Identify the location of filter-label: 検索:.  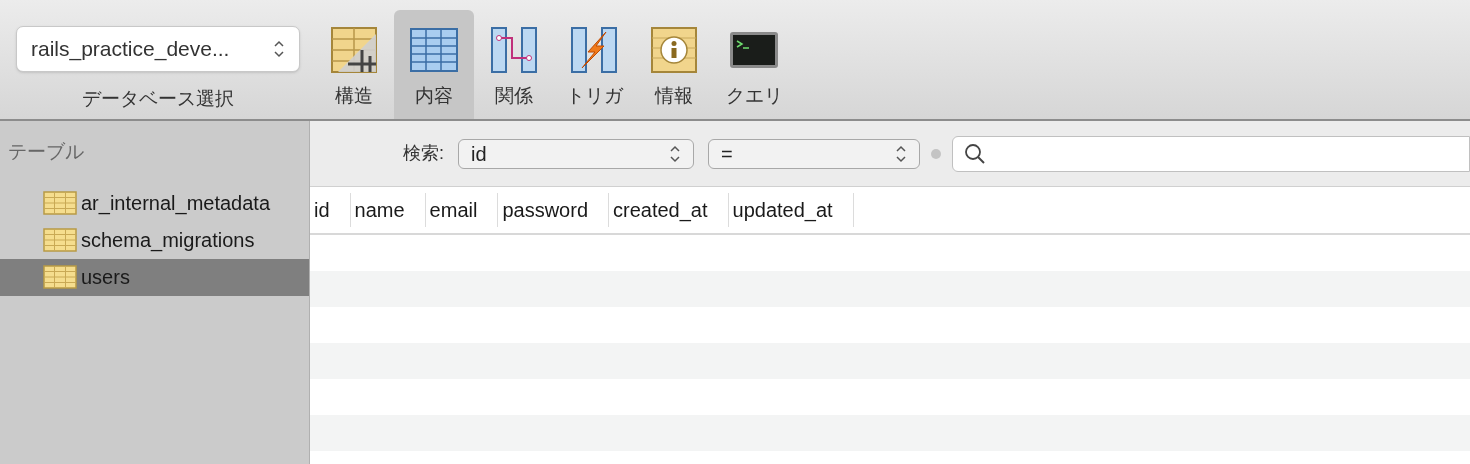
(423, 153).